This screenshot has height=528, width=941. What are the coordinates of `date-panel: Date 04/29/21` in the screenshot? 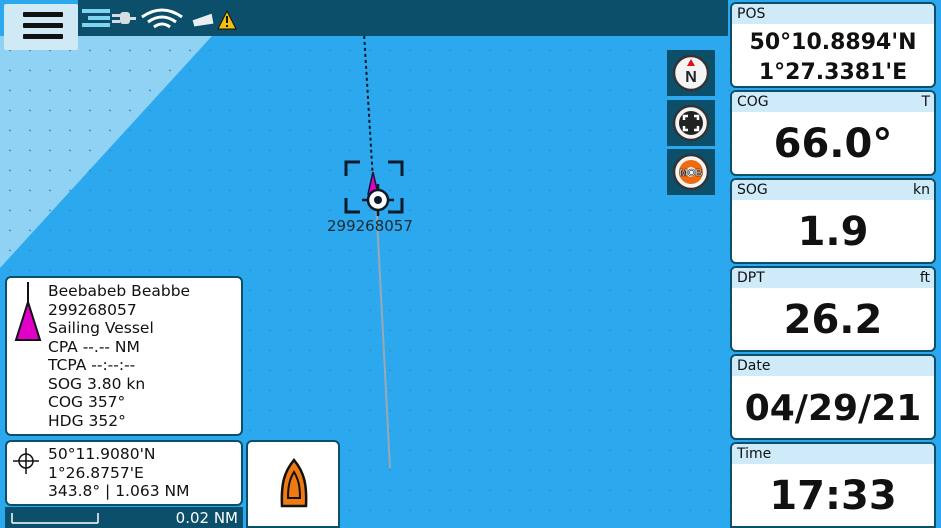 It's located at (833, 397).